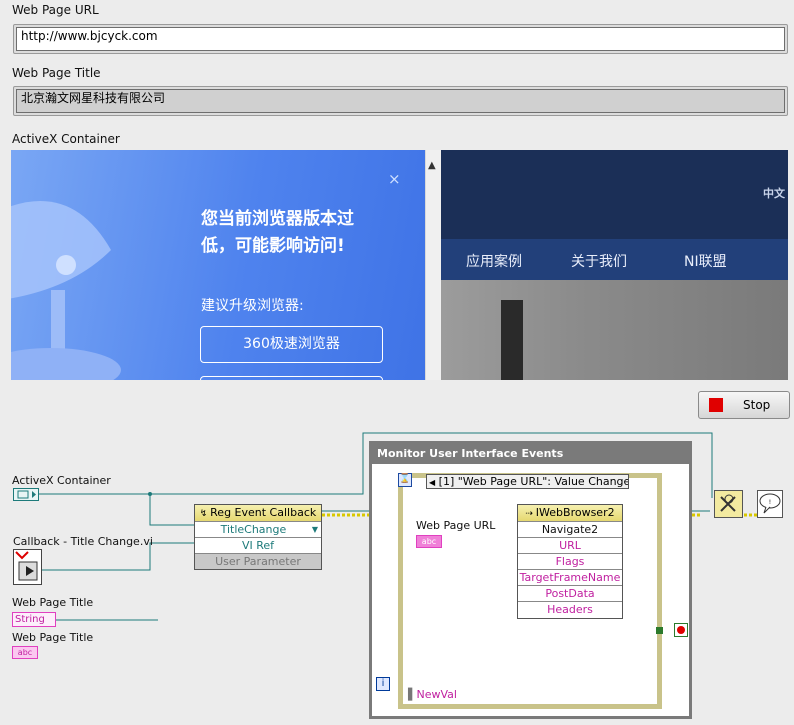  I want to click on diagram-title-label-2: Web Page Title, so click(53, 637).